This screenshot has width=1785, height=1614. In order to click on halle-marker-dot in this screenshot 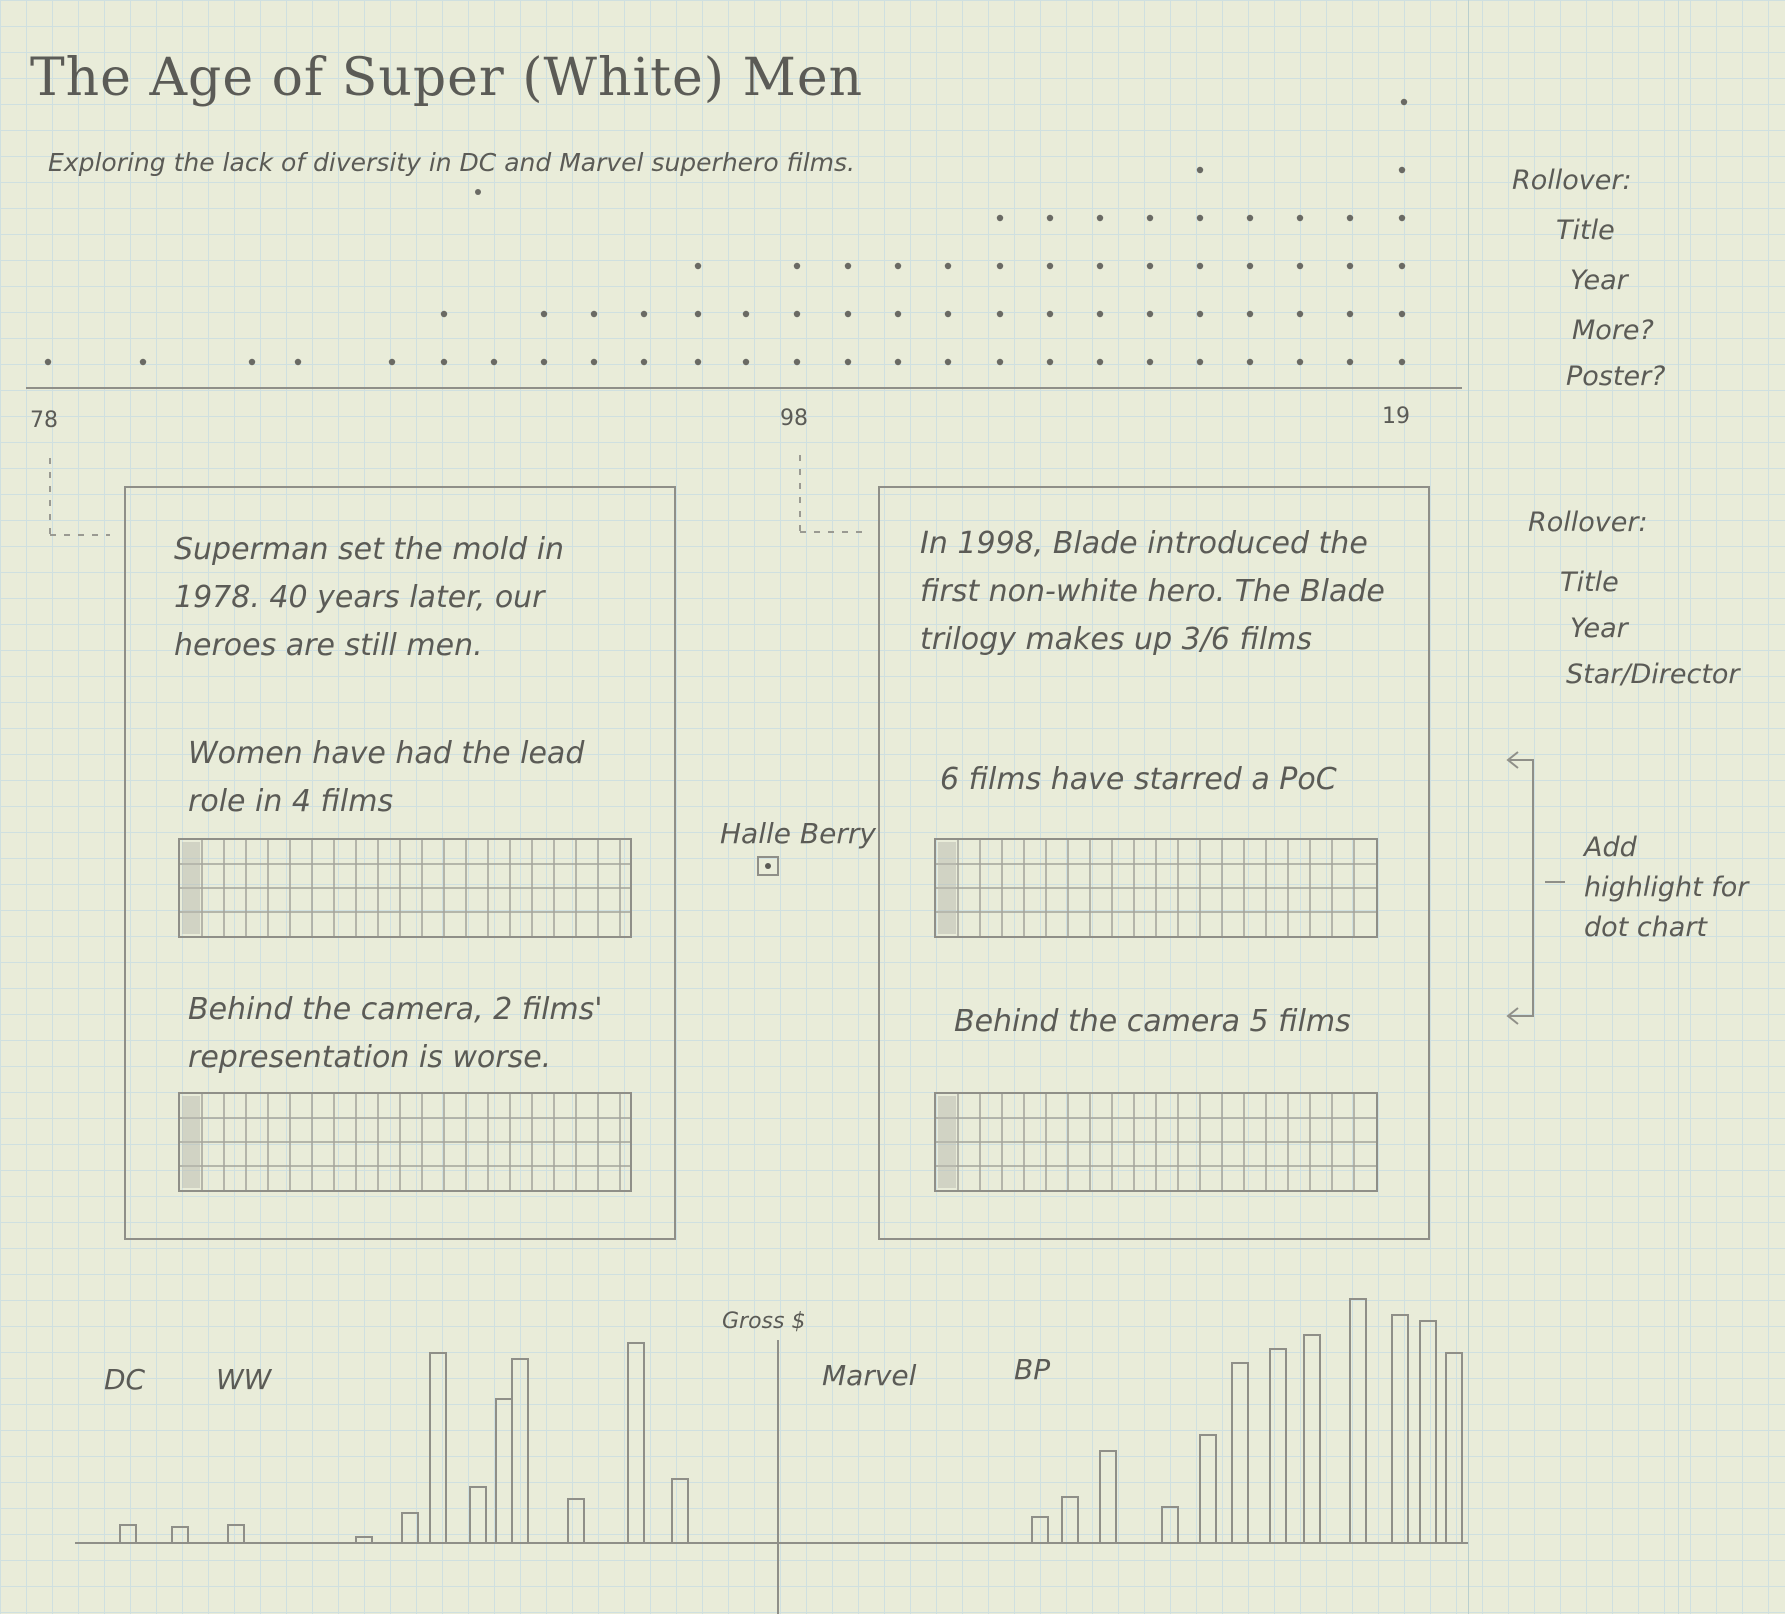, I will do `click(768, 866)`.